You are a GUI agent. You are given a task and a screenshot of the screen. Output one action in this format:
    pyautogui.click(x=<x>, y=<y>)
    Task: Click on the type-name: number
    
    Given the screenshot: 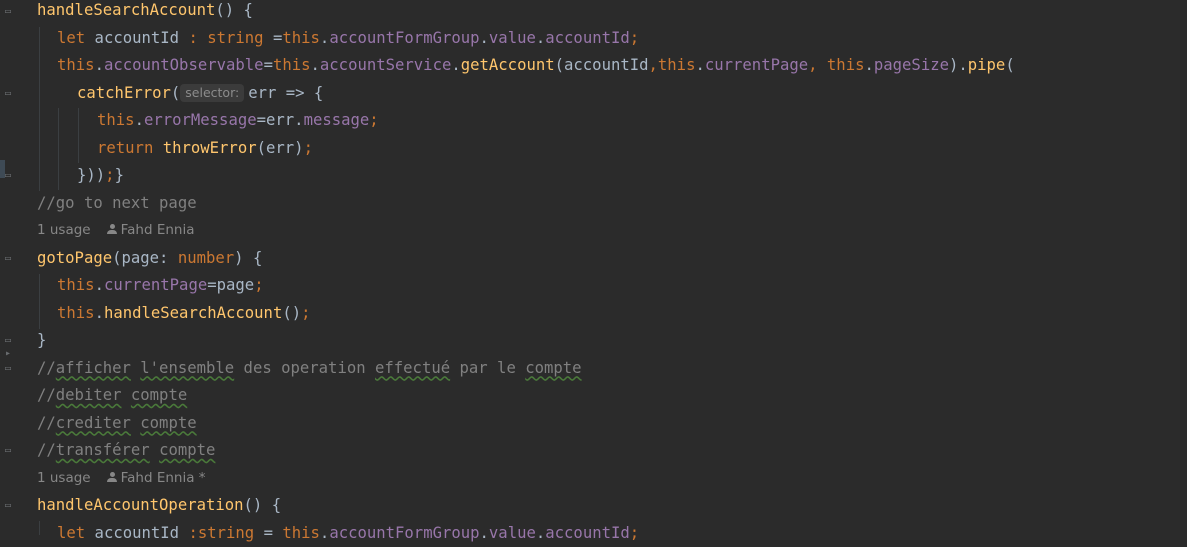 What is the action you would take?
    pyautogui.click(x=206, y=258)
    